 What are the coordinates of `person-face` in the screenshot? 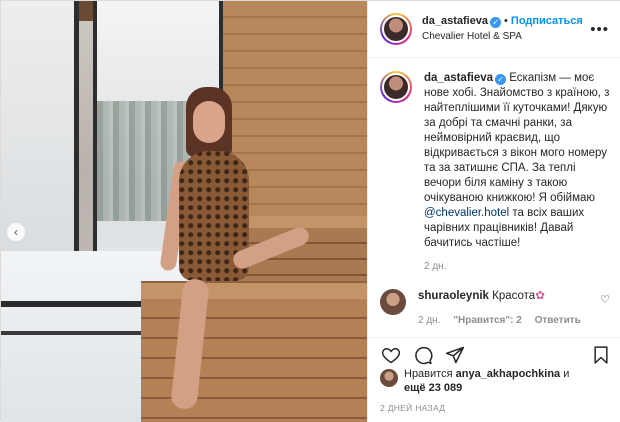 It's located at (209, 122).